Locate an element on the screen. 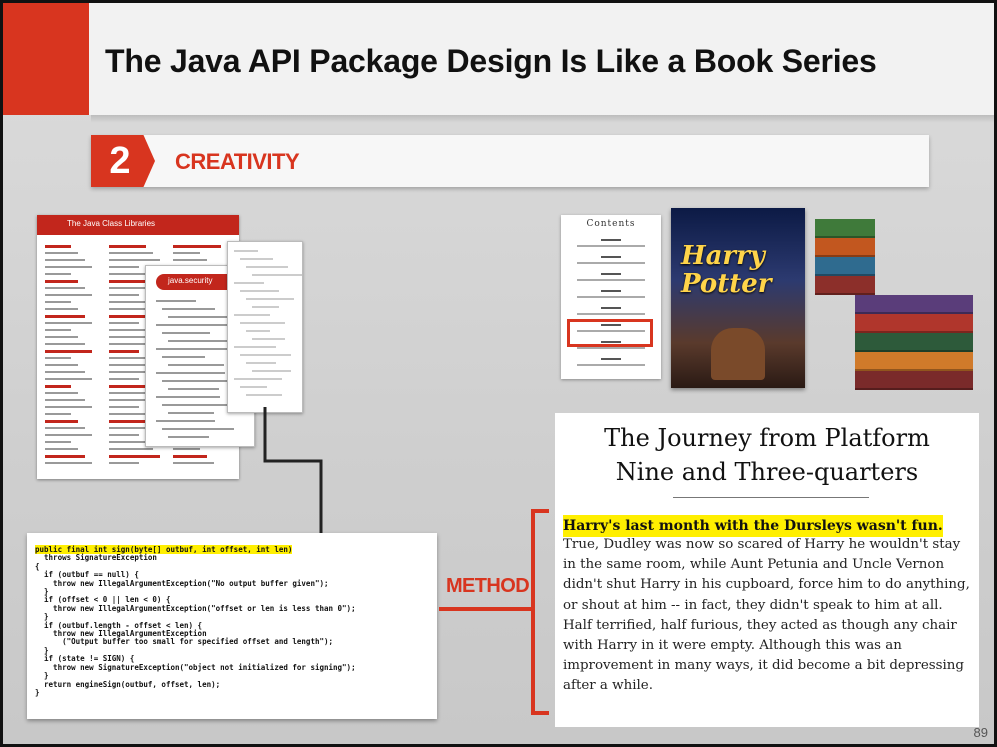 This screenshot has height=747, width=997. chapter-title-line1: The Journey from Platform is located at coordinates (767, 438).